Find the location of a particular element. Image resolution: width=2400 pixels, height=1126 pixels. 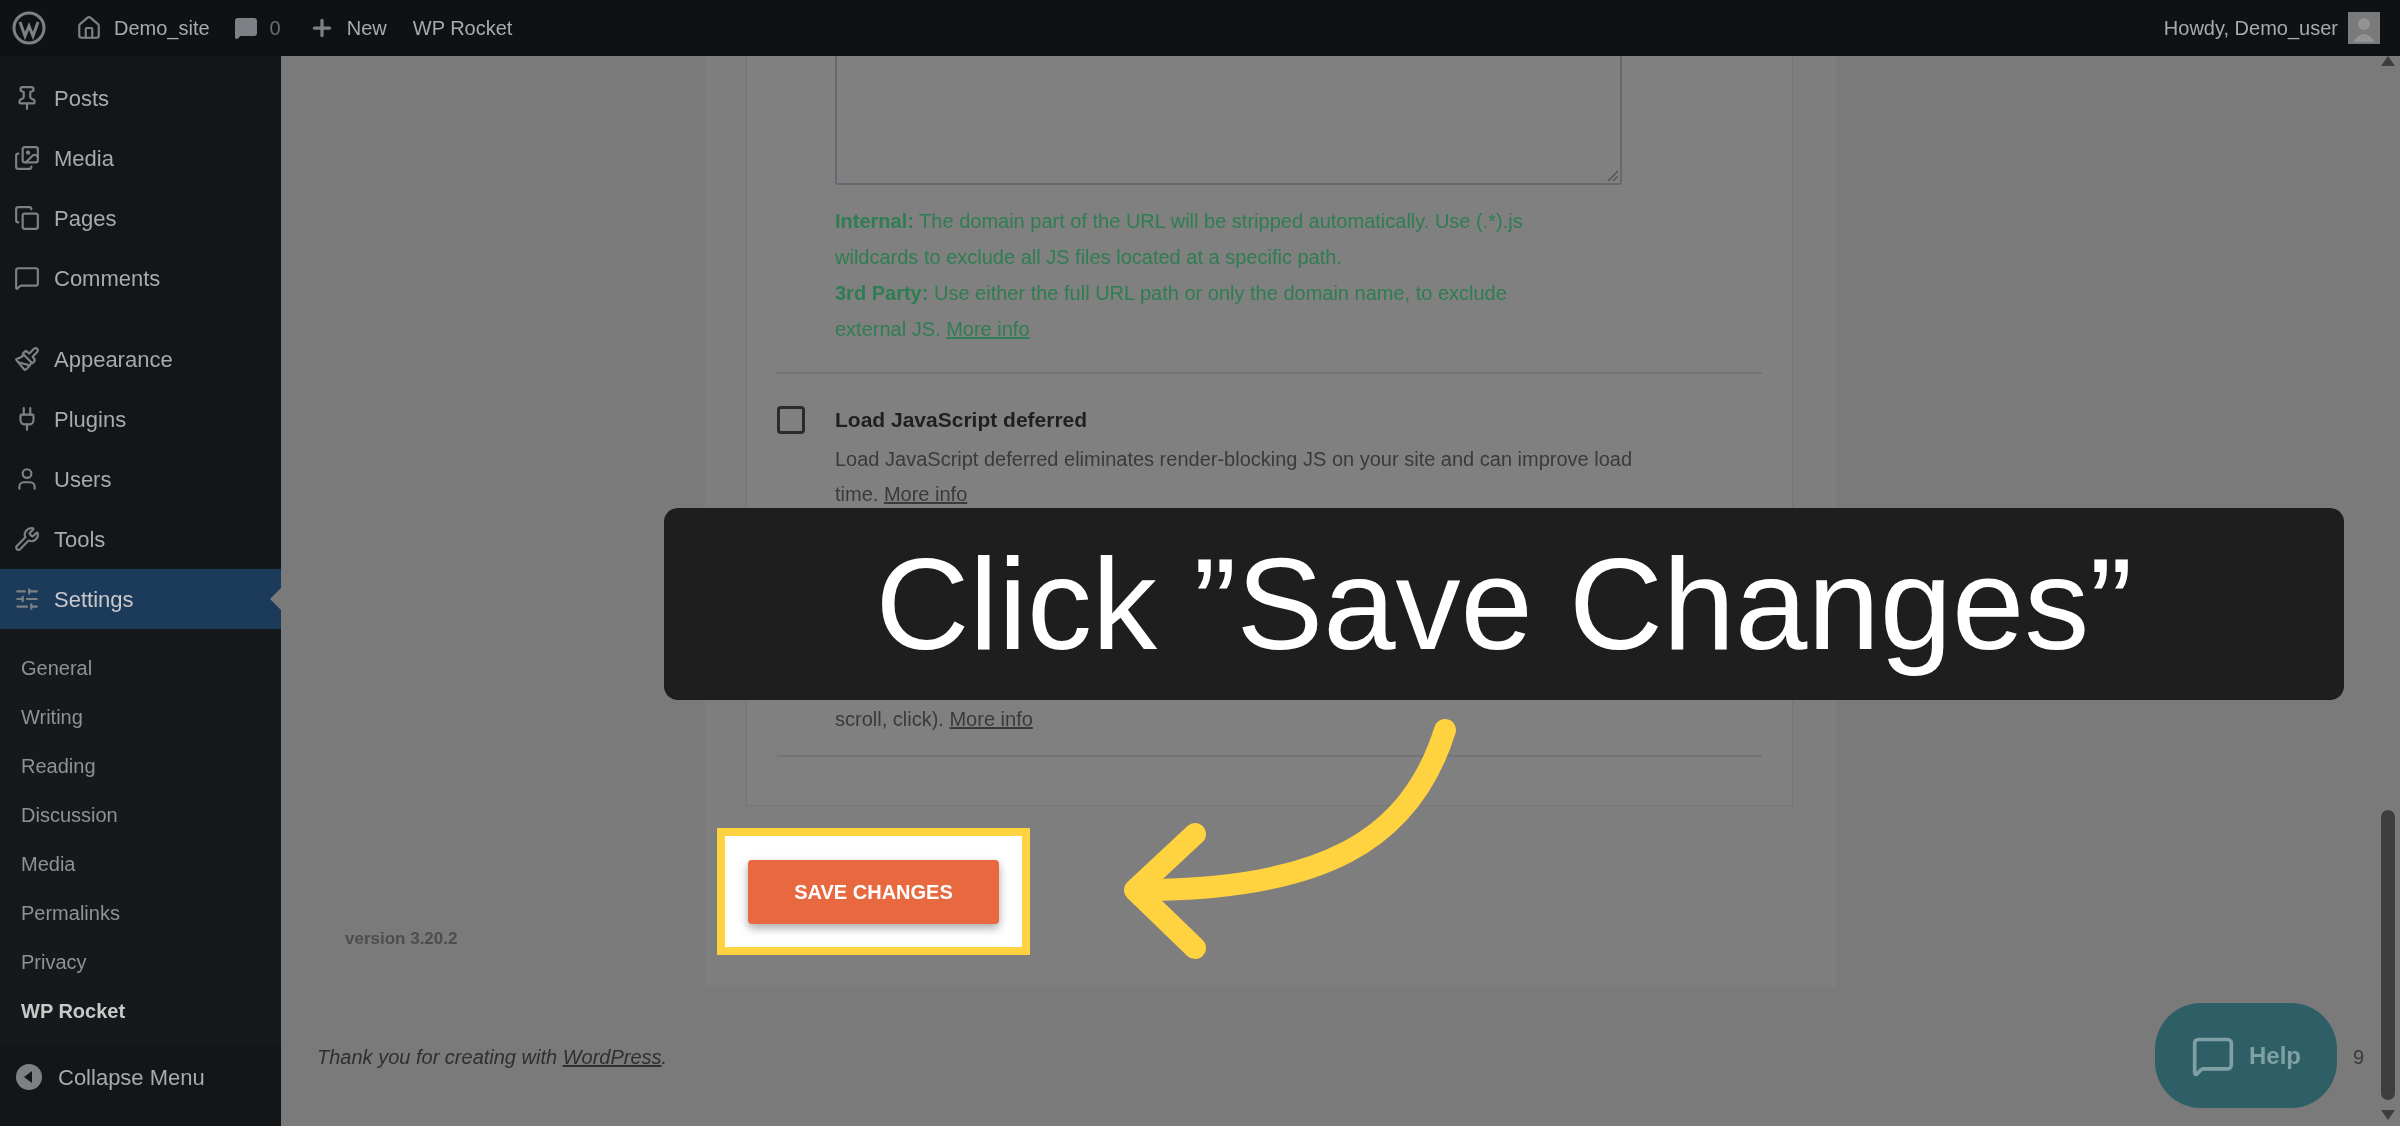

sidebar-item: Users is located at coordinates (140, 479).